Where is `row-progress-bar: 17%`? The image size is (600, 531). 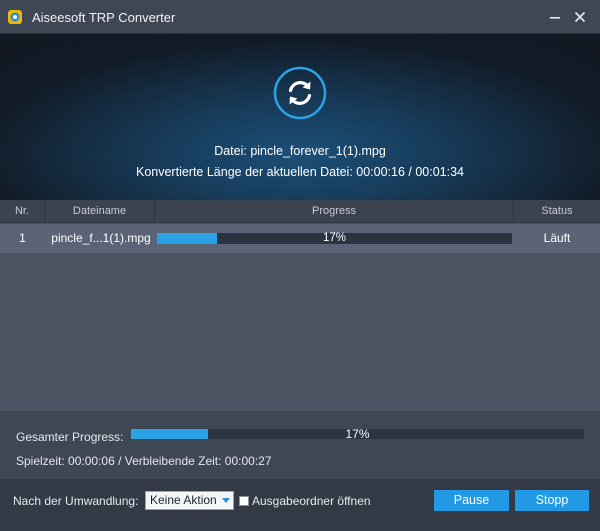
row-progress-bar: 17% is located at coordinates (334, 238).